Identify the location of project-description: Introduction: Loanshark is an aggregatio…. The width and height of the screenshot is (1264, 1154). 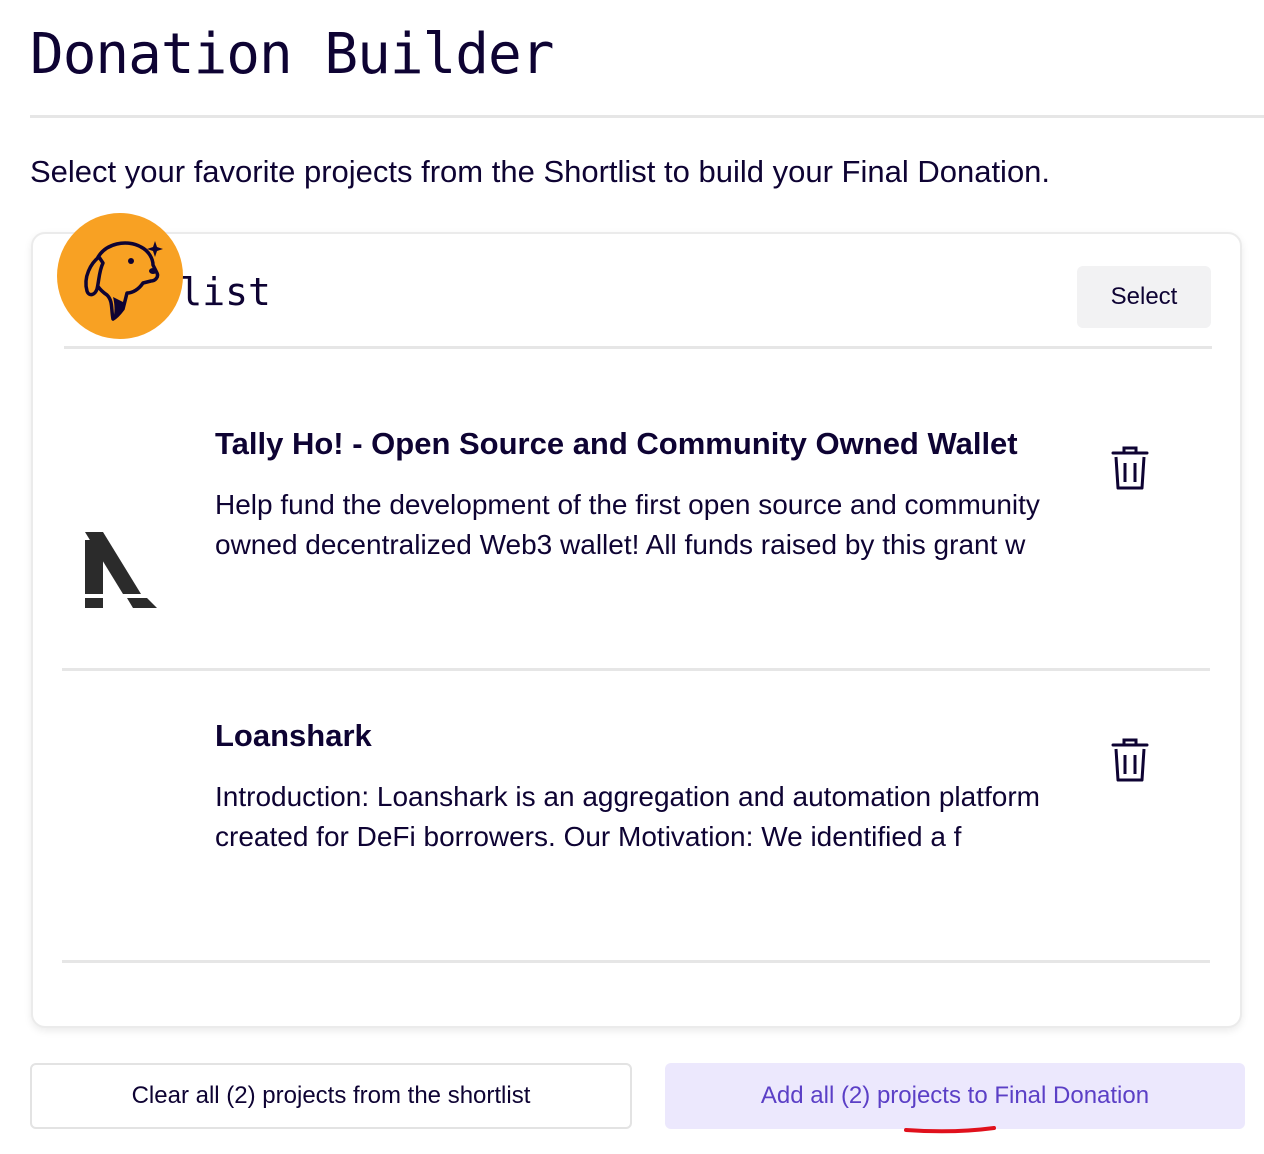
(627, 816).